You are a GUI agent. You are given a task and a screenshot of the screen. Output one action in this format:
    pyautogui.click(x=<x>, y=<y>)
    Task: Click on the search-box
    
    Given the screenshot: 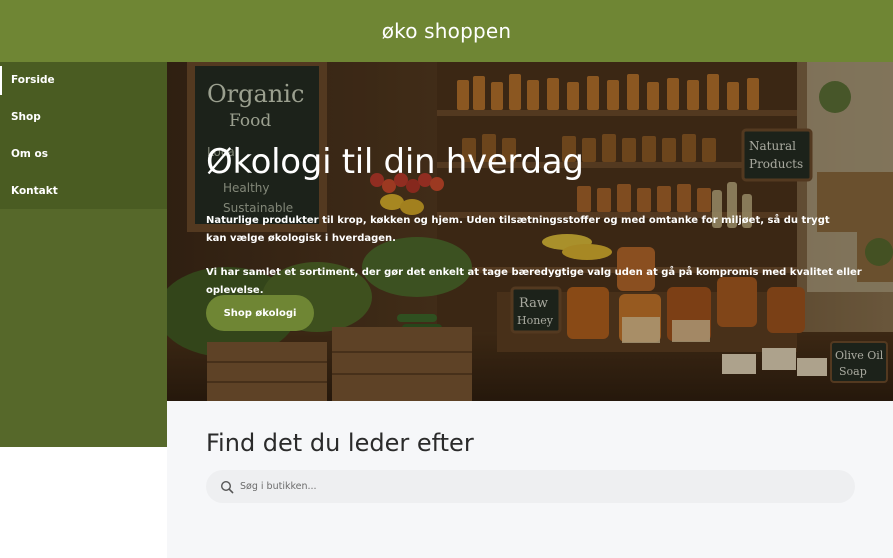 What is the action you would take?
    pyautogui.click(x=530, y=486)
    